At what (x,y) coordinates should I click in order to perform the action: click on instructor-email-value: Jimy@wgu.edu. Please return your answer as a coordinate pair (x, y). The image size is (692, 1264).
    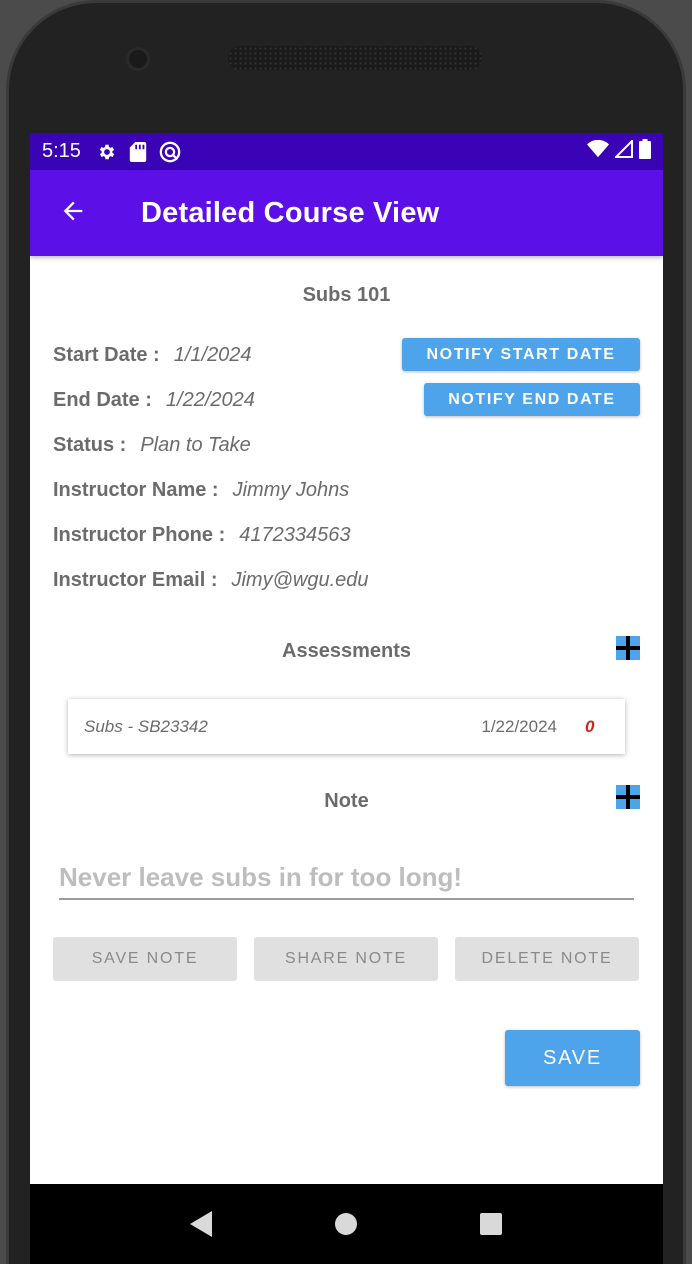
    Looking at the image, I should click on (300, 580).